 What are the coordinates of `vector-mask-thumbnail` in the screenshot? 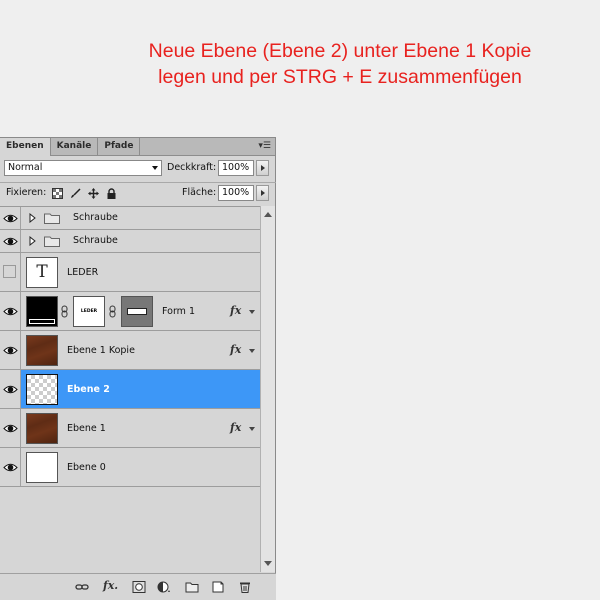 It's located at (137, 311).